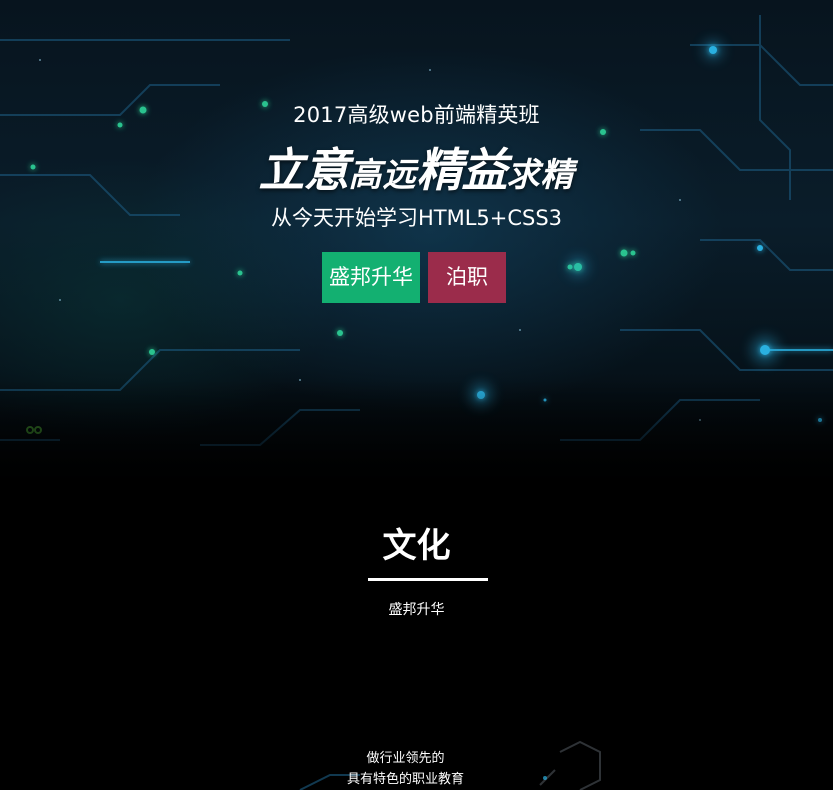  Describe the element at coordinates (540, 174) in the screenshot. I see `slogan-part-4: 求精` at that location.